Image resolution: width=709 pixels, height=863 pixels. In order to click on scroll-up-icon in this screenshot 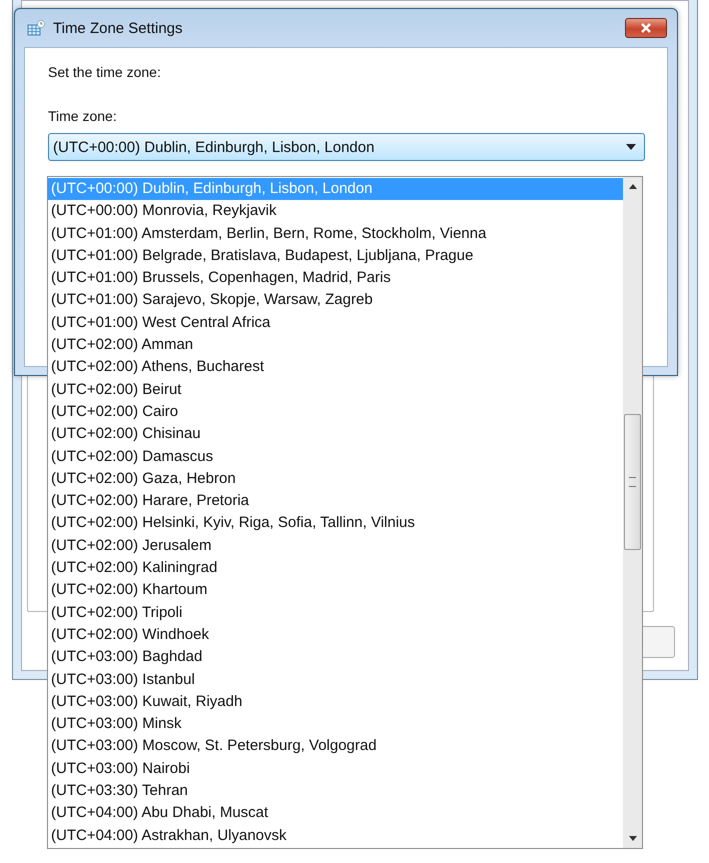, I will do `click(632, 186)`.